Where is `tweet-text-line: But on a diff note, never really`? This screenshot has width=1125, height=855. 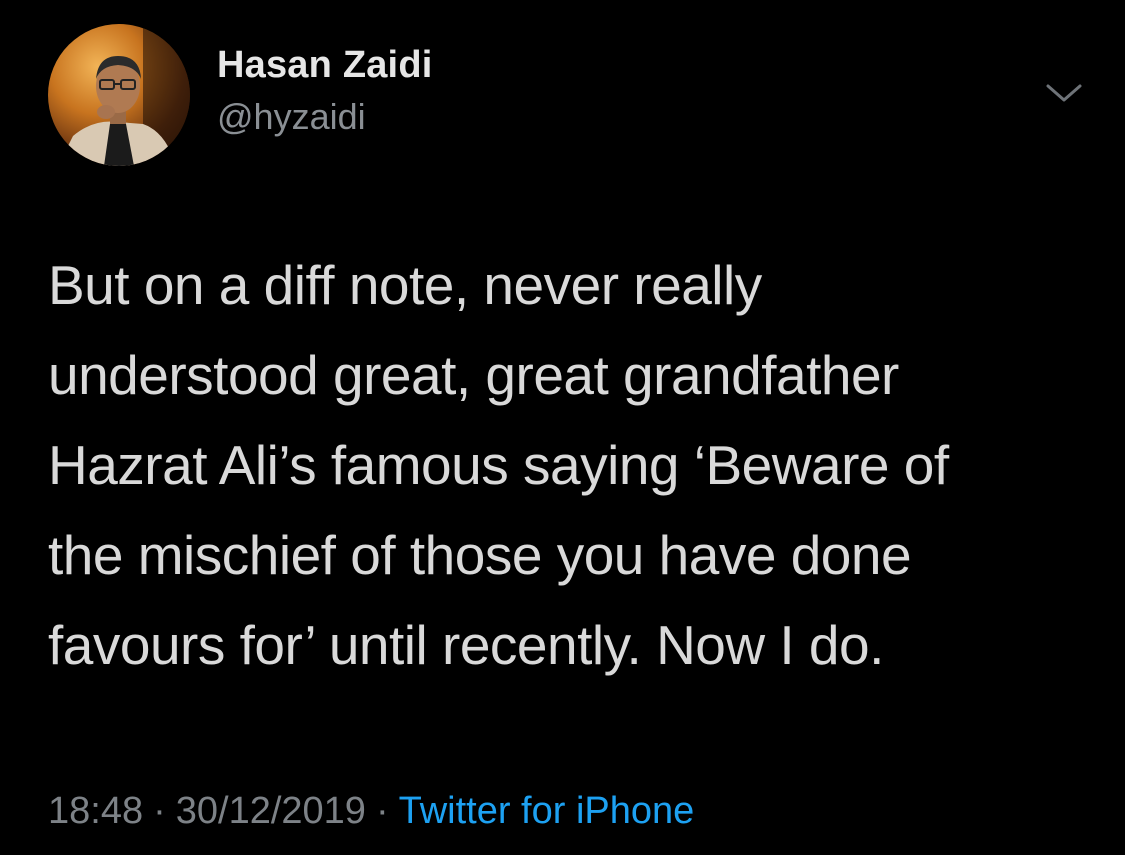 tweet-text-line: But on a diff note, never really is located at coordinates (405, 285).